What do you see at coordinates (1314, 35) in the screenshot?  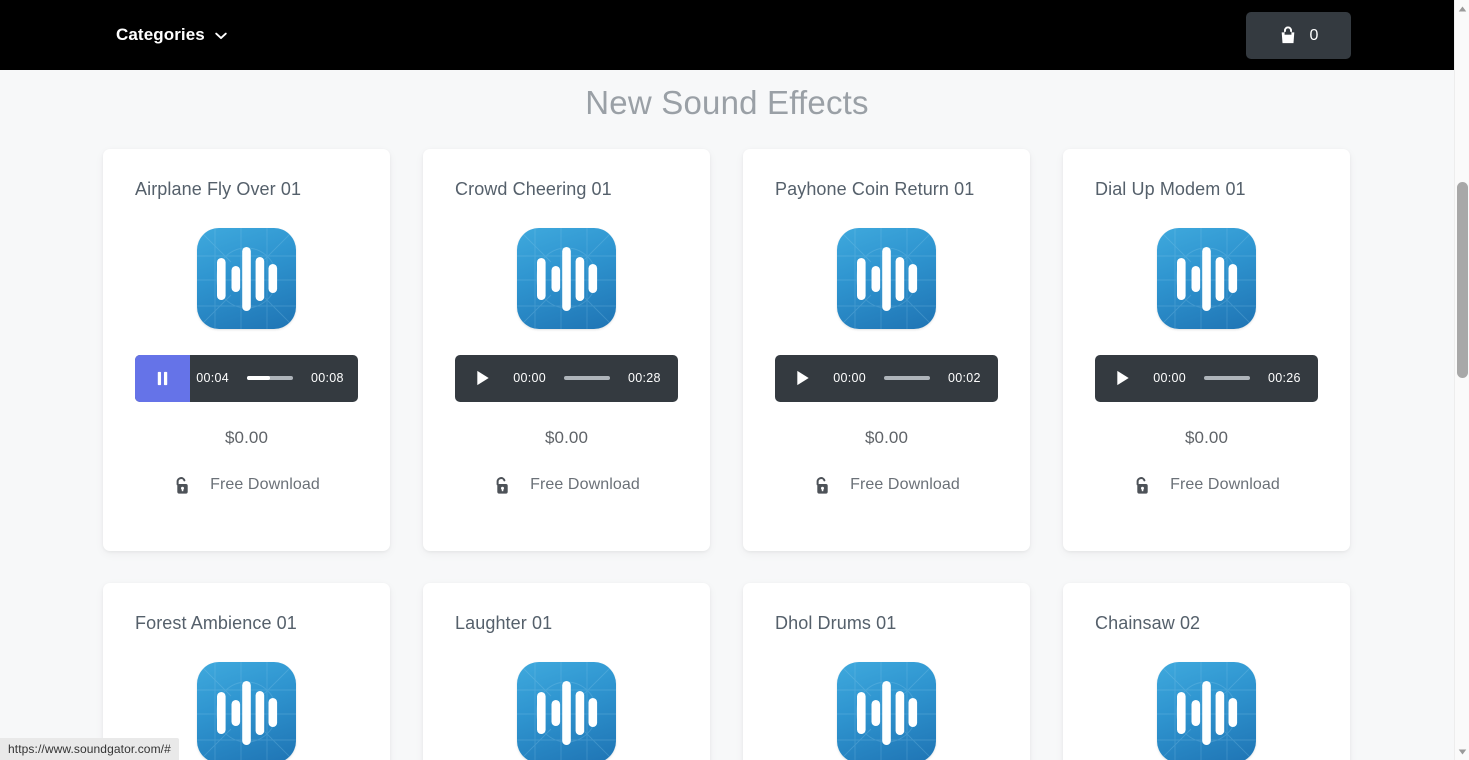 I see `cart-count: 0` at bounding box center [1314, 35].